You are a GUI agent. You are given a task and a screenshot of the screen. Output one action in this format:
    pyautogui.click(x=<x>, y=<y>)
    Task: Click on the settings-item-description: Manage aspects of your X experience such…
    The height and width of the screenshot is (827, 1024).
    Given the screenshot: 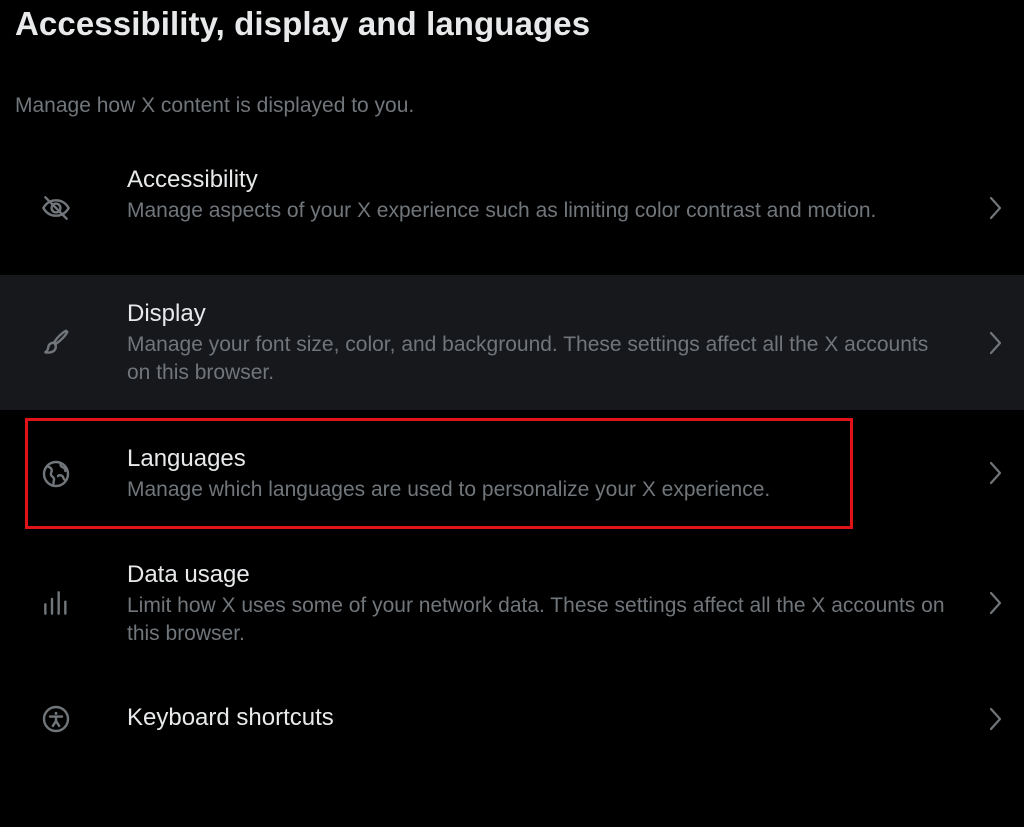 What is the action you would take?
    pyautogui.click(x=502, y=210)
    